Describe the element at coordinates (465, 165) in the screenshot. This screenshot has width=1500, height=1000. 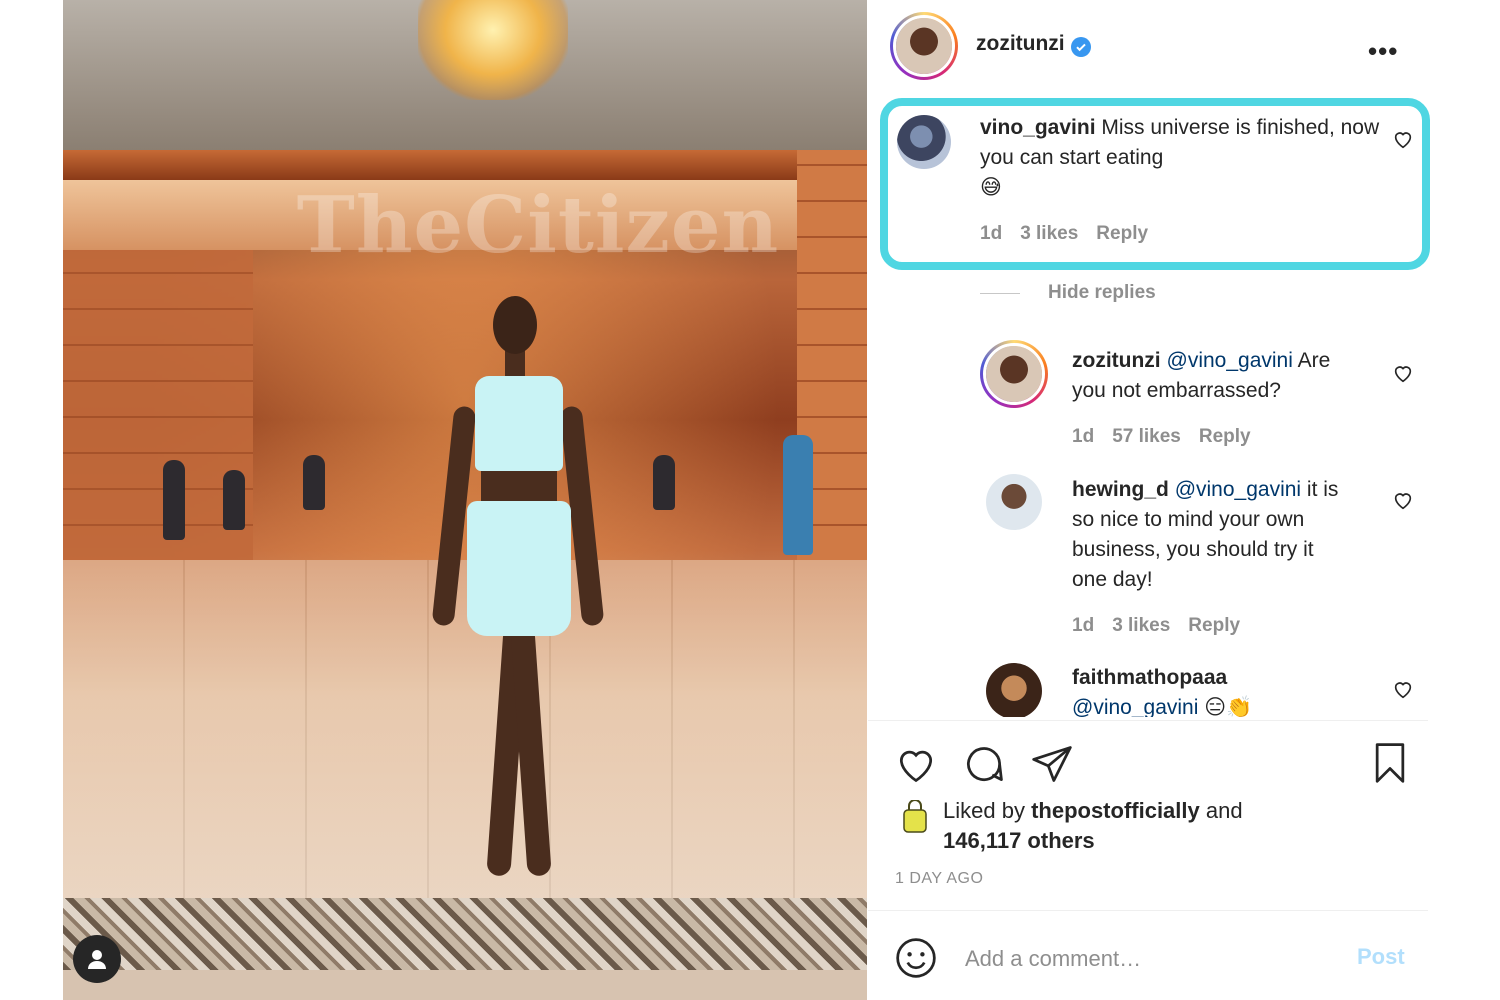
I see `ceiling-beam` at that location.